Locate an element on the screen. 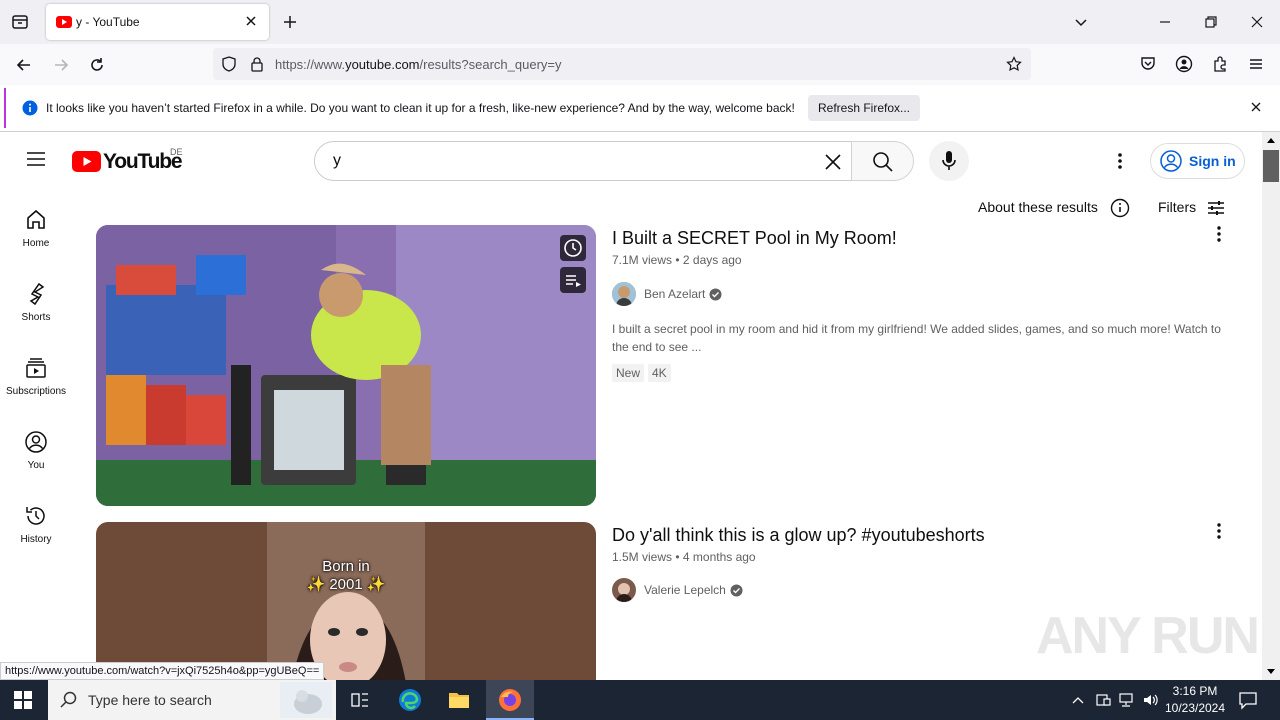 The image size is (1280, 720). windows-start-icon is located at coordinates (23, 700).